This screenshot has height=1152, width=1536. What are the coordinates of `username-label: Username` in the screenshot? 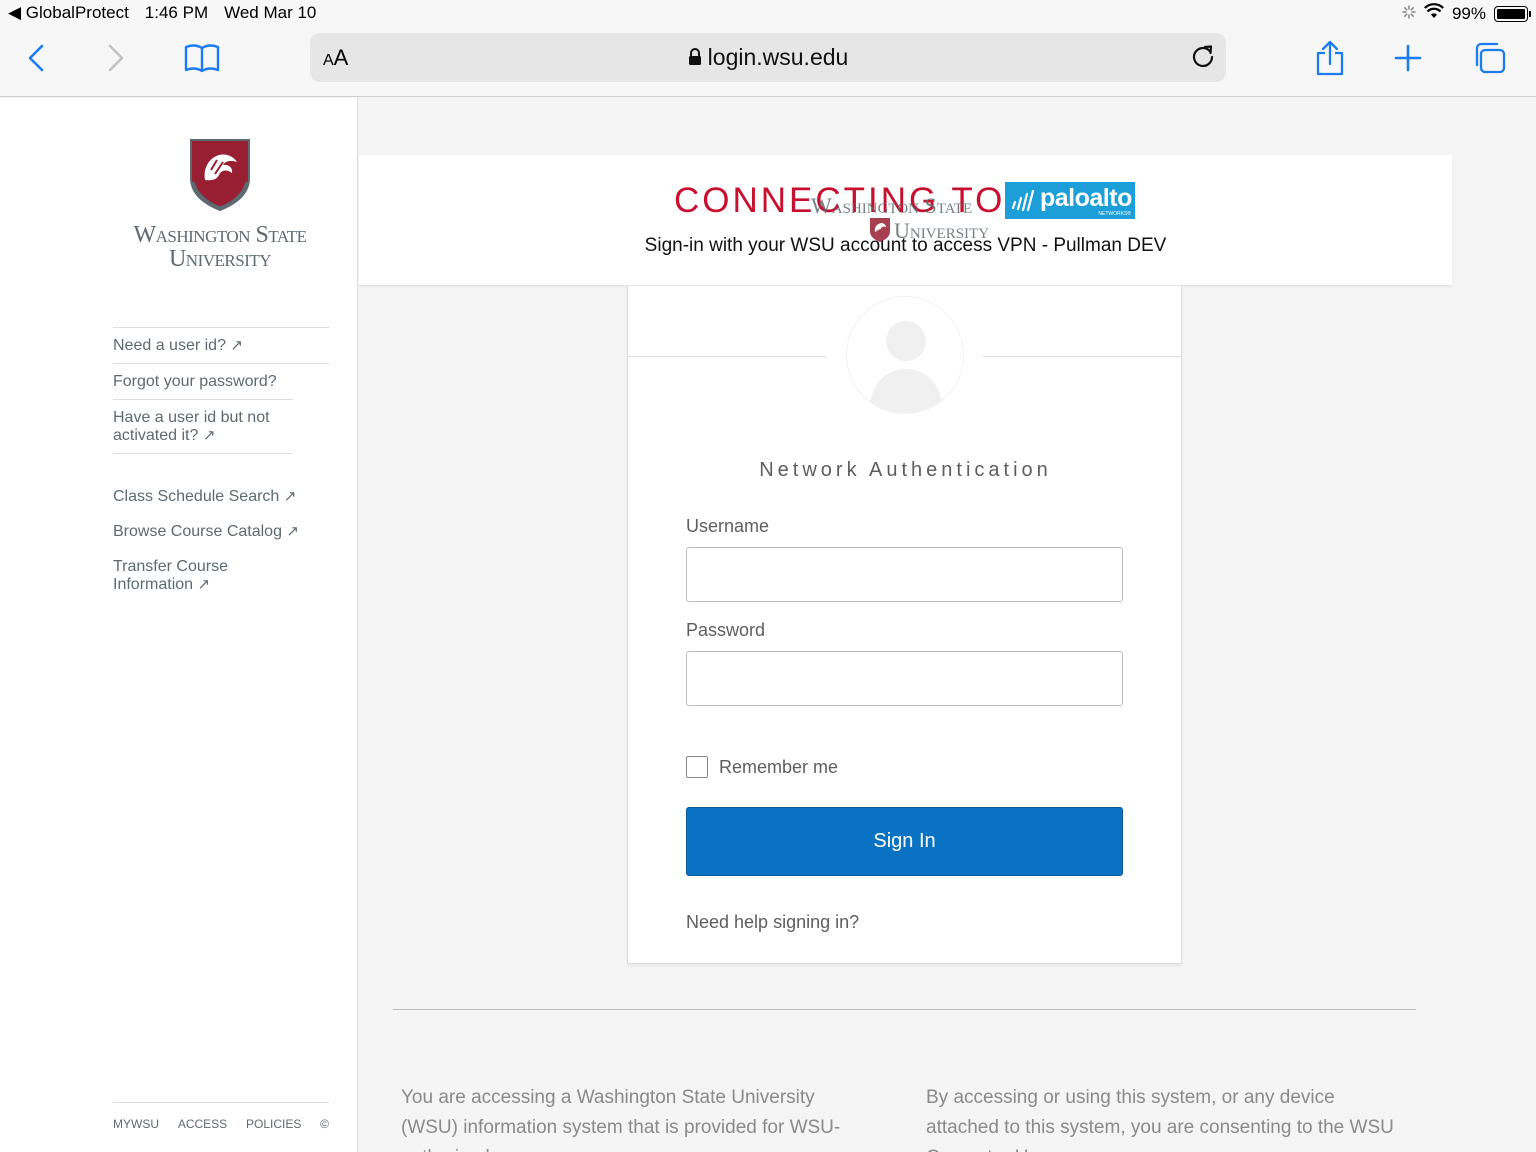 It's located at (728, 526).